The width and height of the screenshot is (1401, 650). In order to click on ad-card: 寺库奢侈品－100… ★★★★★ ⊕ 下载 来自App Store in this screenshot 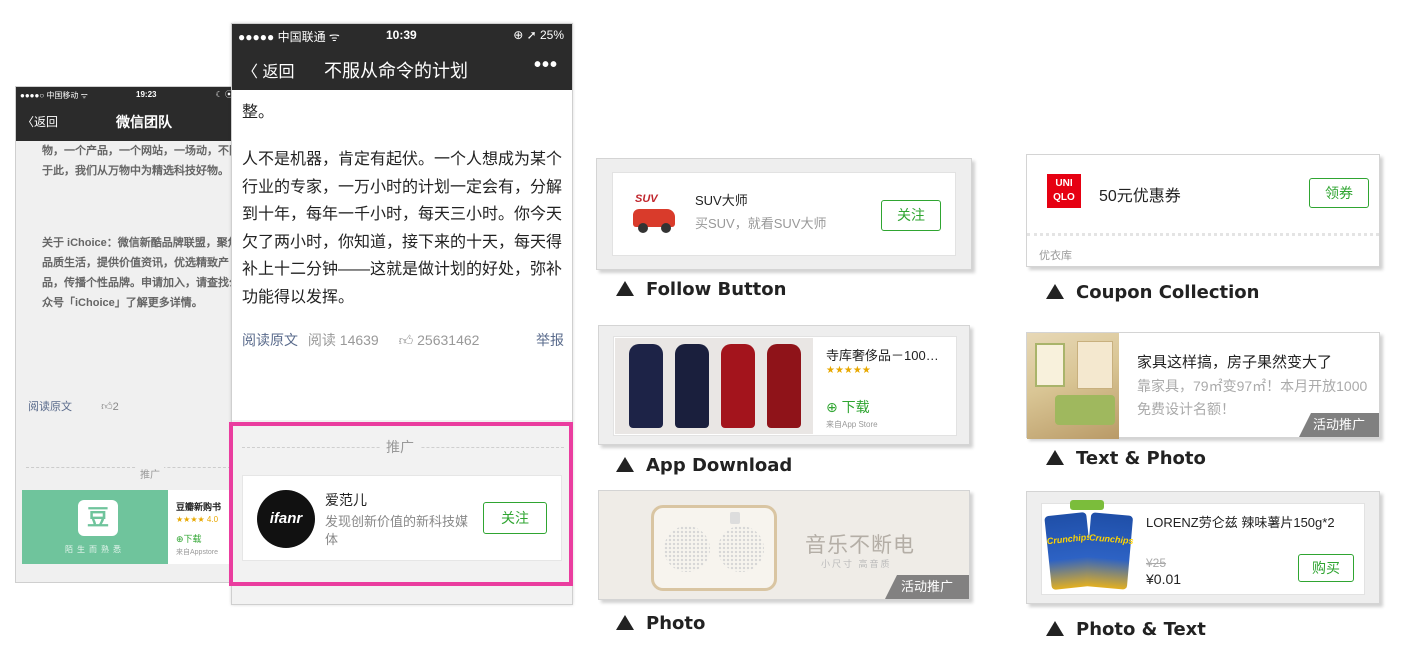, I will do `click(785, 386)`.